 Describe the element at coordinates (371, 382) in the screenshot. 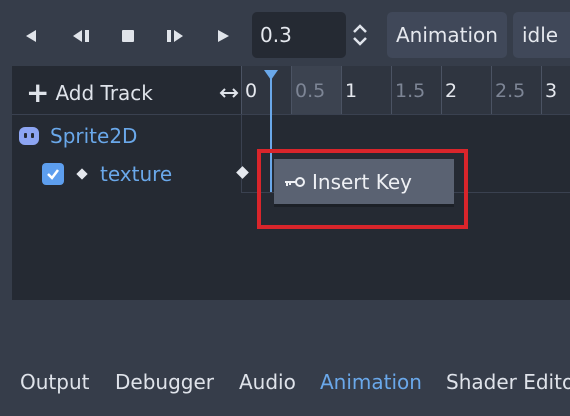

I see `tab-animation: Animation` at that location.